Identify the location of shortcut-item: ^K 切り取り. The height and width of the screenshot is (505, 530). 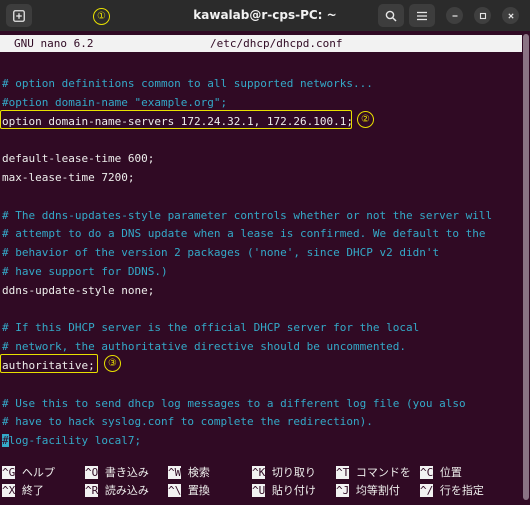
(284, 473).